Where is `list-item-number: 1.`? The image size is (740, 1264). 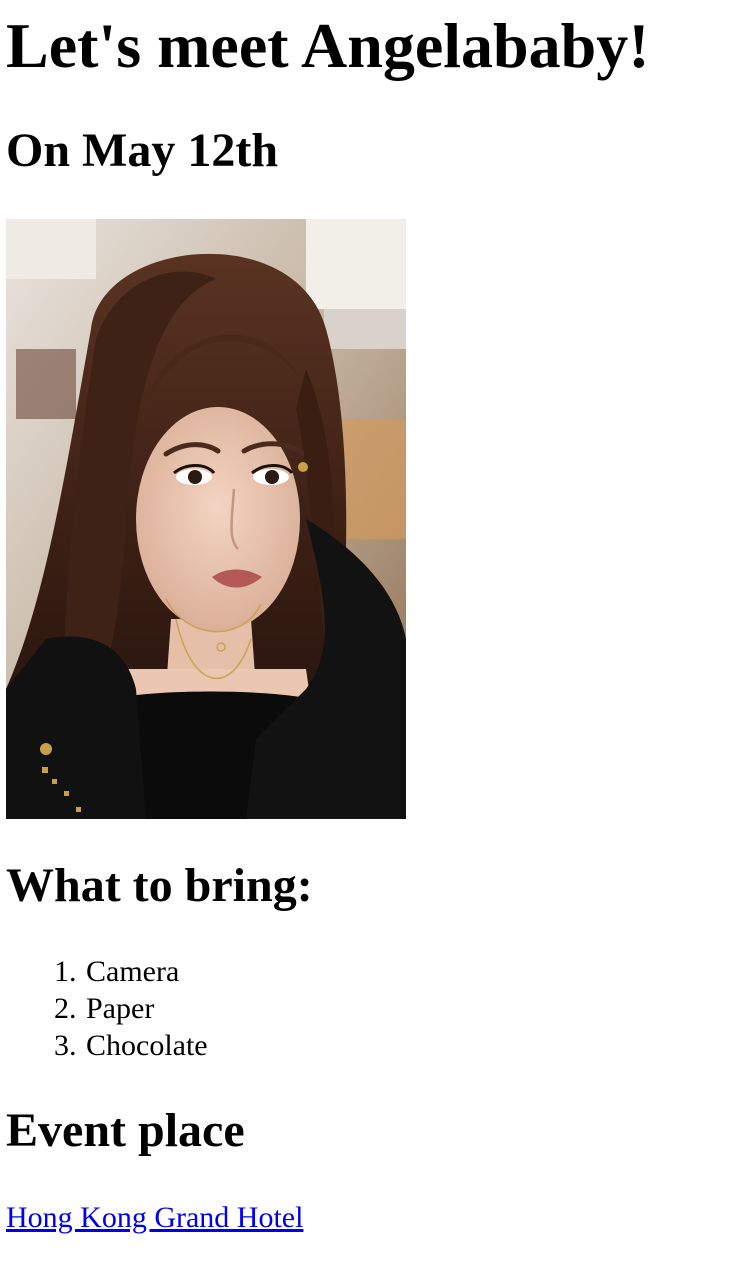
list-item-number: 1. is located at coordinates (65, 971).